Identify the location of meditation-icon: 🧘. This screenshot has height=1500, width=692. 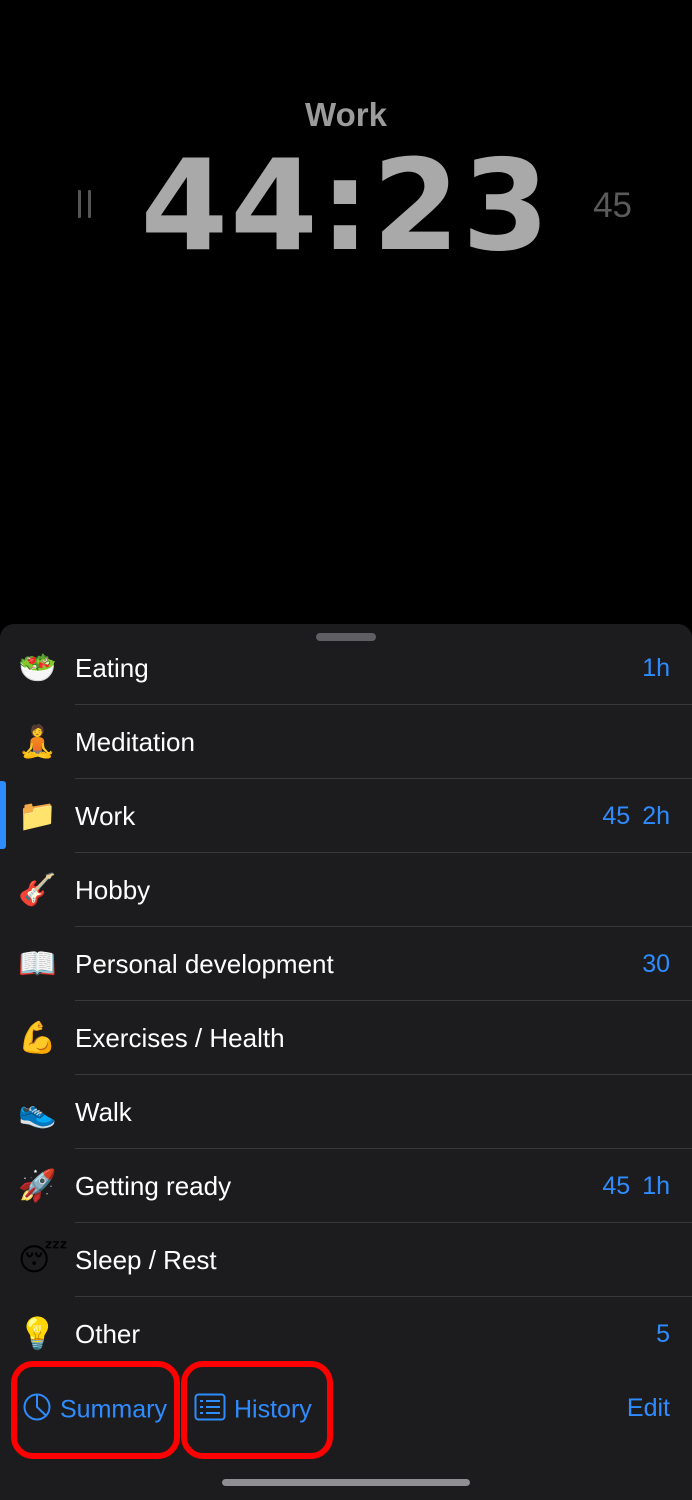
(37, 742).